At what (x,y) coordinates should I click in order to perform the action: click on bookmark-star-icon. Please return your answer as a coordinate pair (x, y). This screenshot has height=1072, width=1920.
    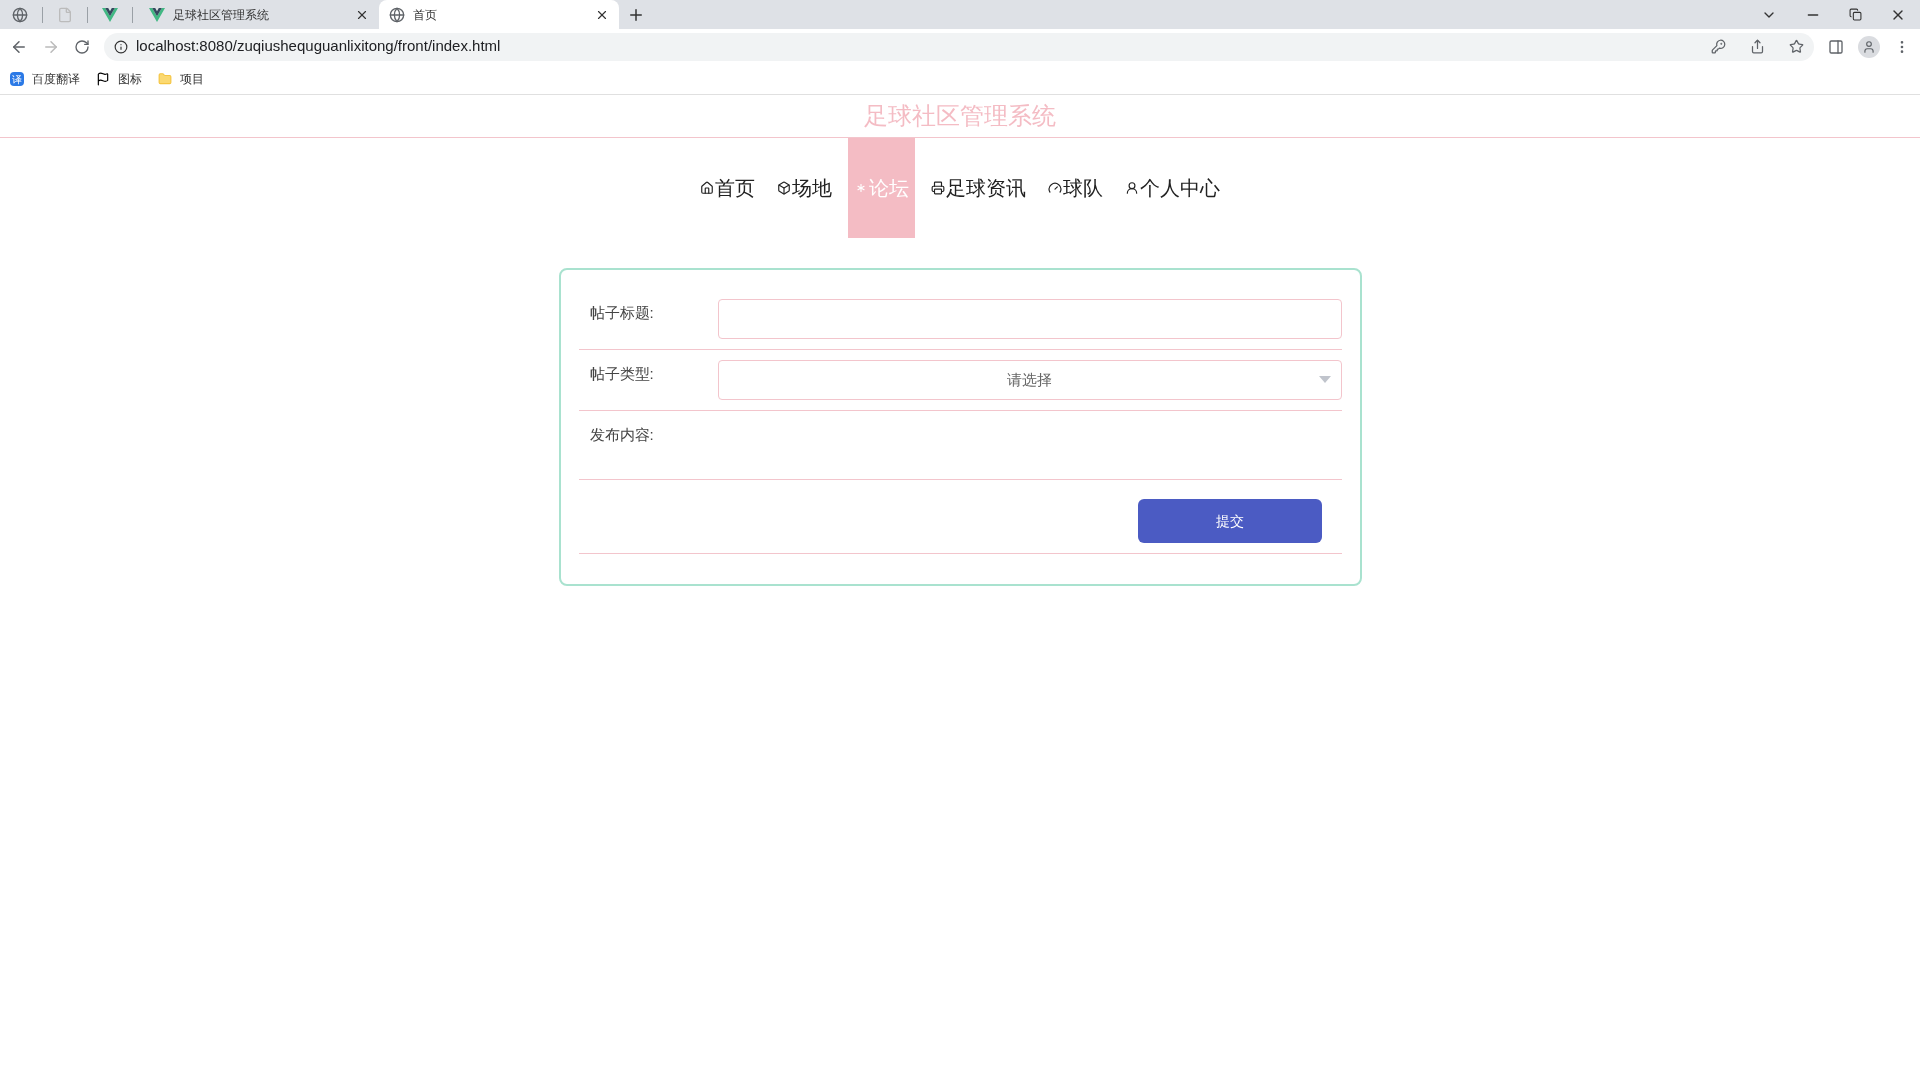
    Looking at the image, I should click on (1796, 46).